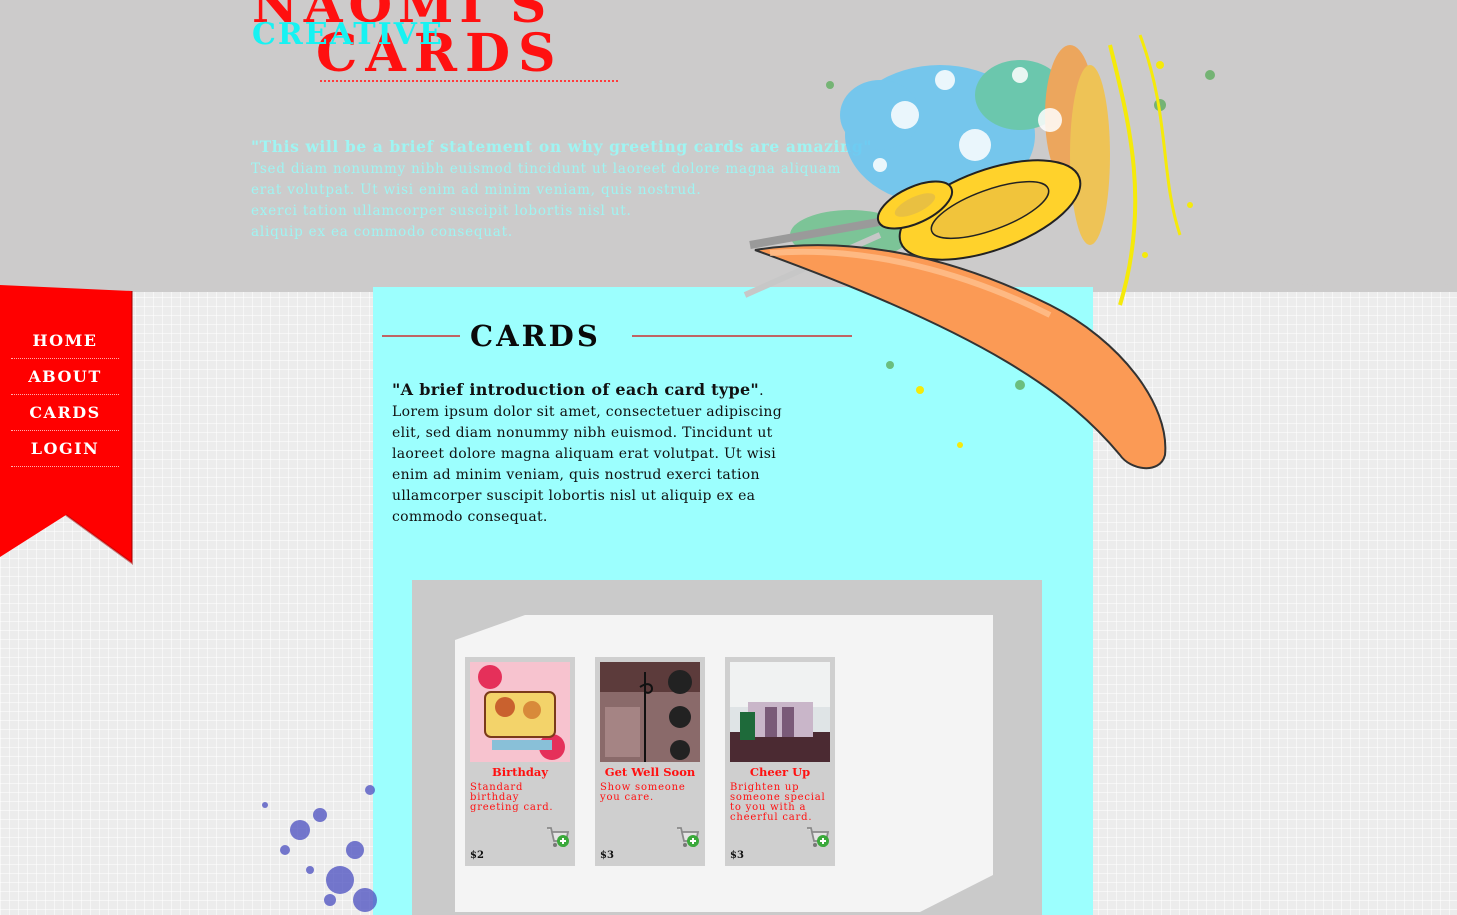  I want to click on nav-item-home: HOME, so click(65, 341).